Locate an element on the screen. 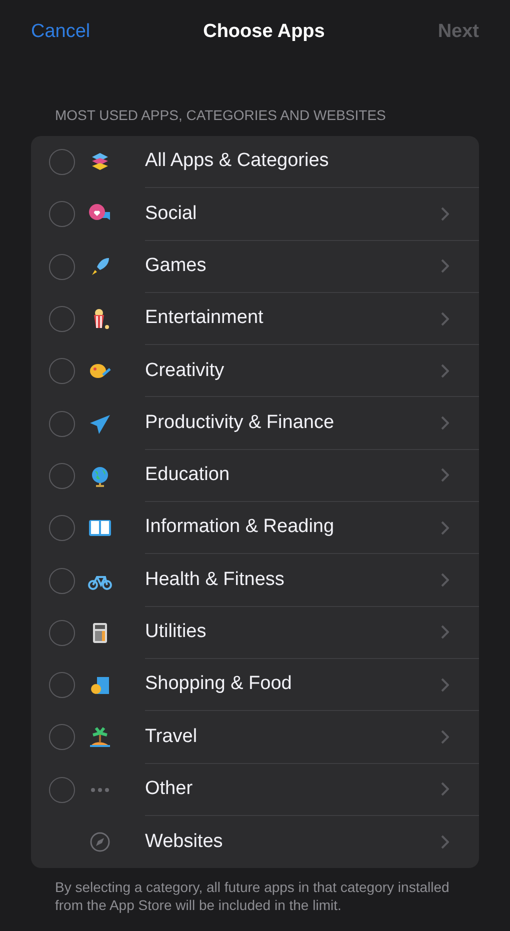  cancel-button: Cancel is located at coordinates (60, 32).